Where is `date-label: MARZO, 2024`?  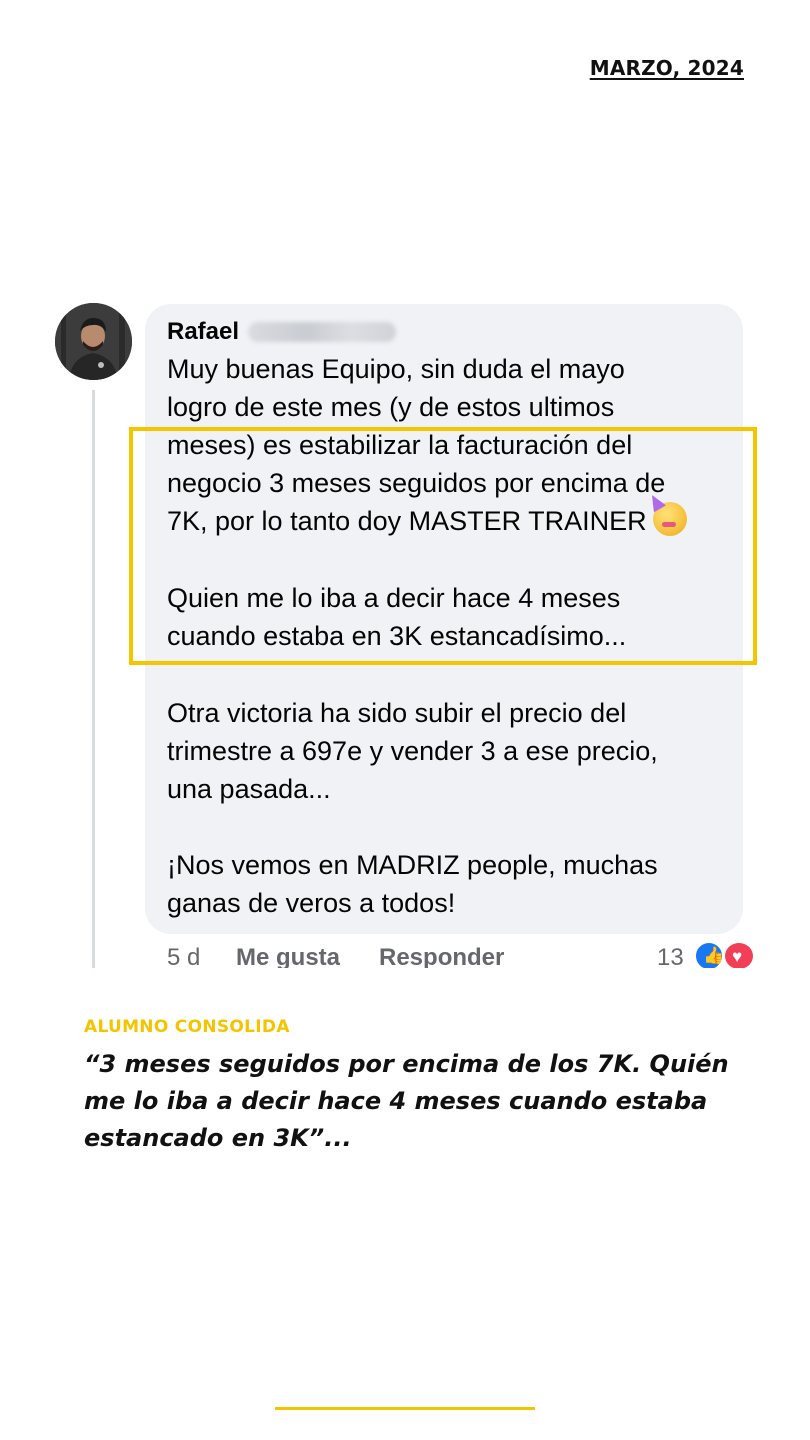
date-label: MARZO, 2024 is located at coordinates (666, 68).